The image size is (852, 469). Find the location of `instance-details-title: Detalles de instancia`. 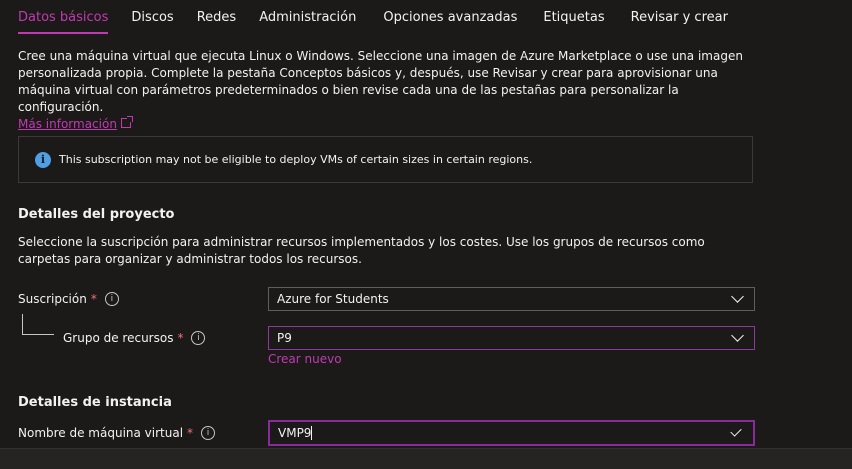

instance-details-title: Detalles de instancia is located at coordinates (95, 402).